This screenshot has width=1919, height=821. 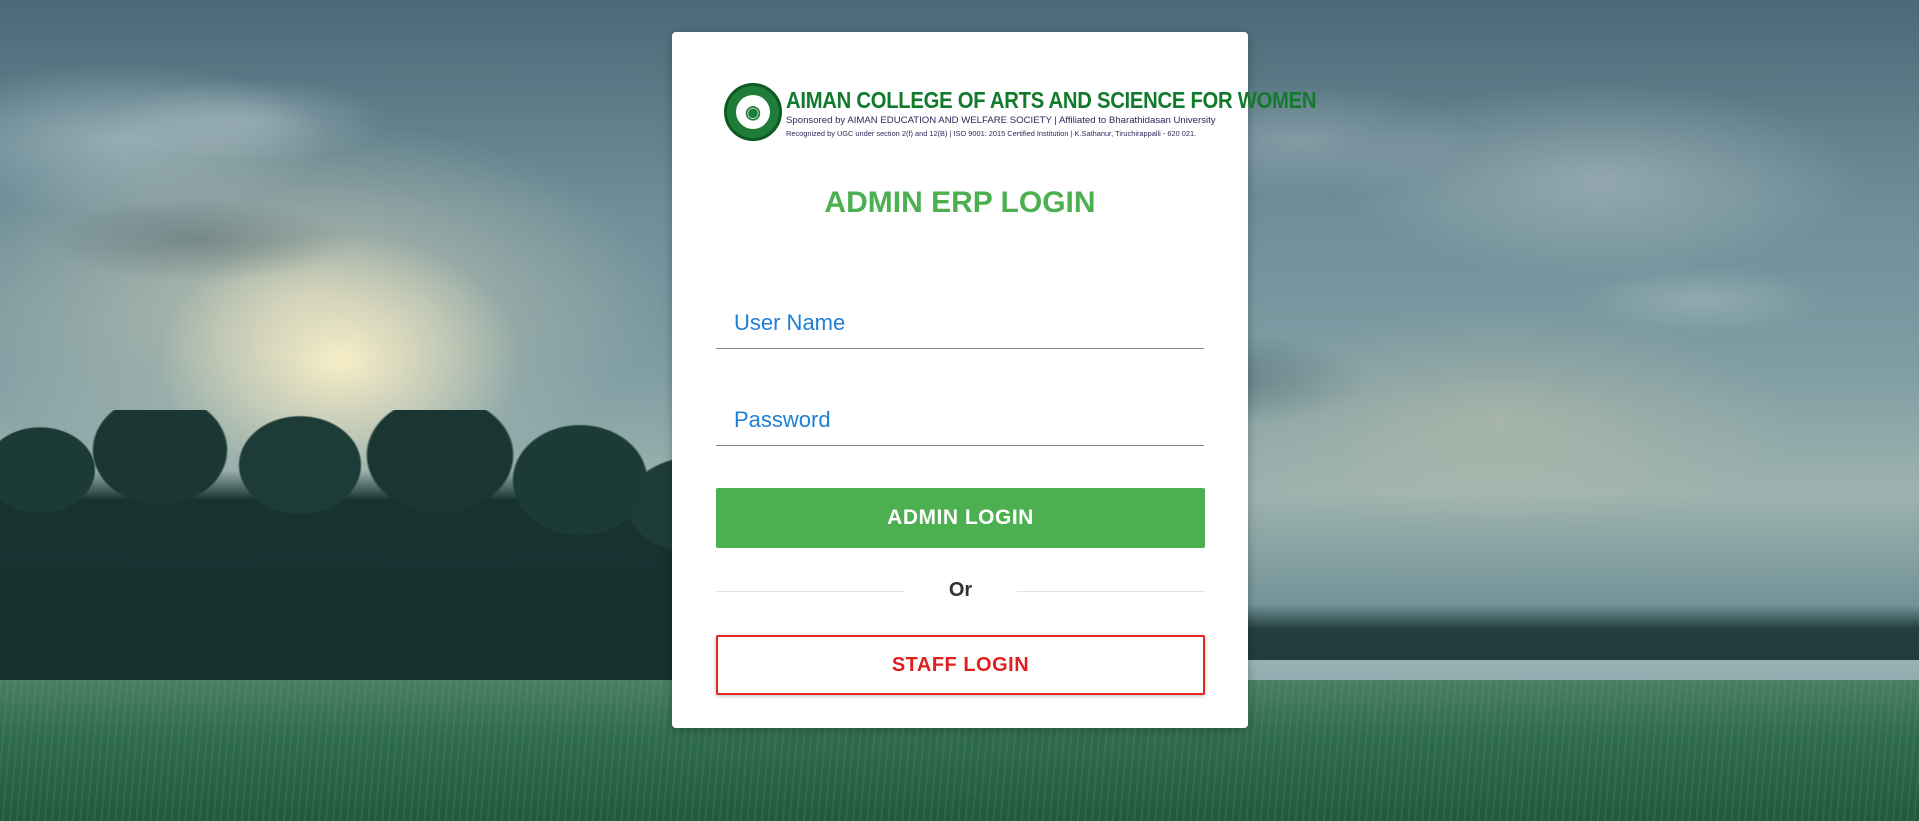 I want to click on or-divider: Or, so click(x=960, y=592).